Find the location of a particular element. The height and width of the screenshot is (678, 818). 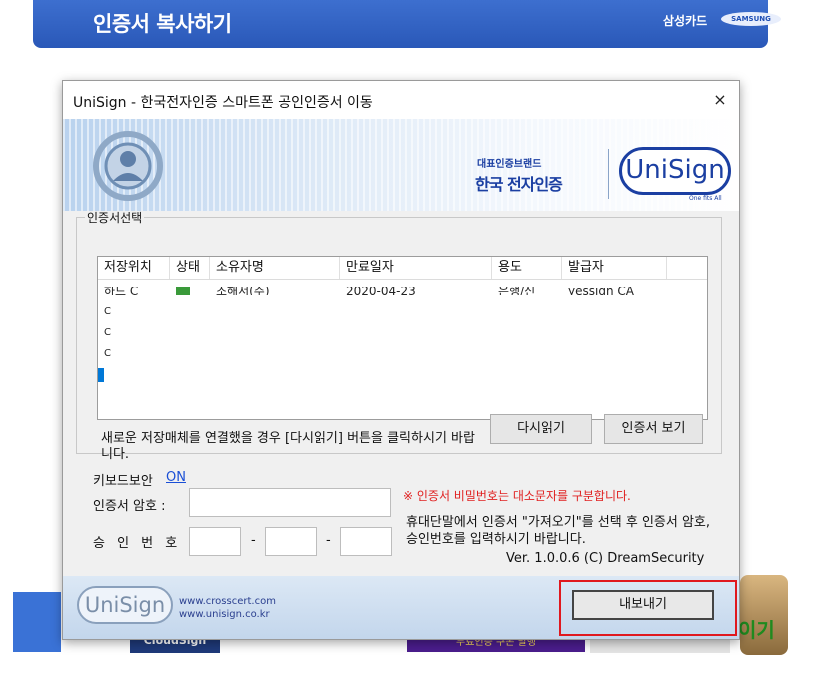

page-title: 인증서 복사하기 is located at coordinates (162, 24).